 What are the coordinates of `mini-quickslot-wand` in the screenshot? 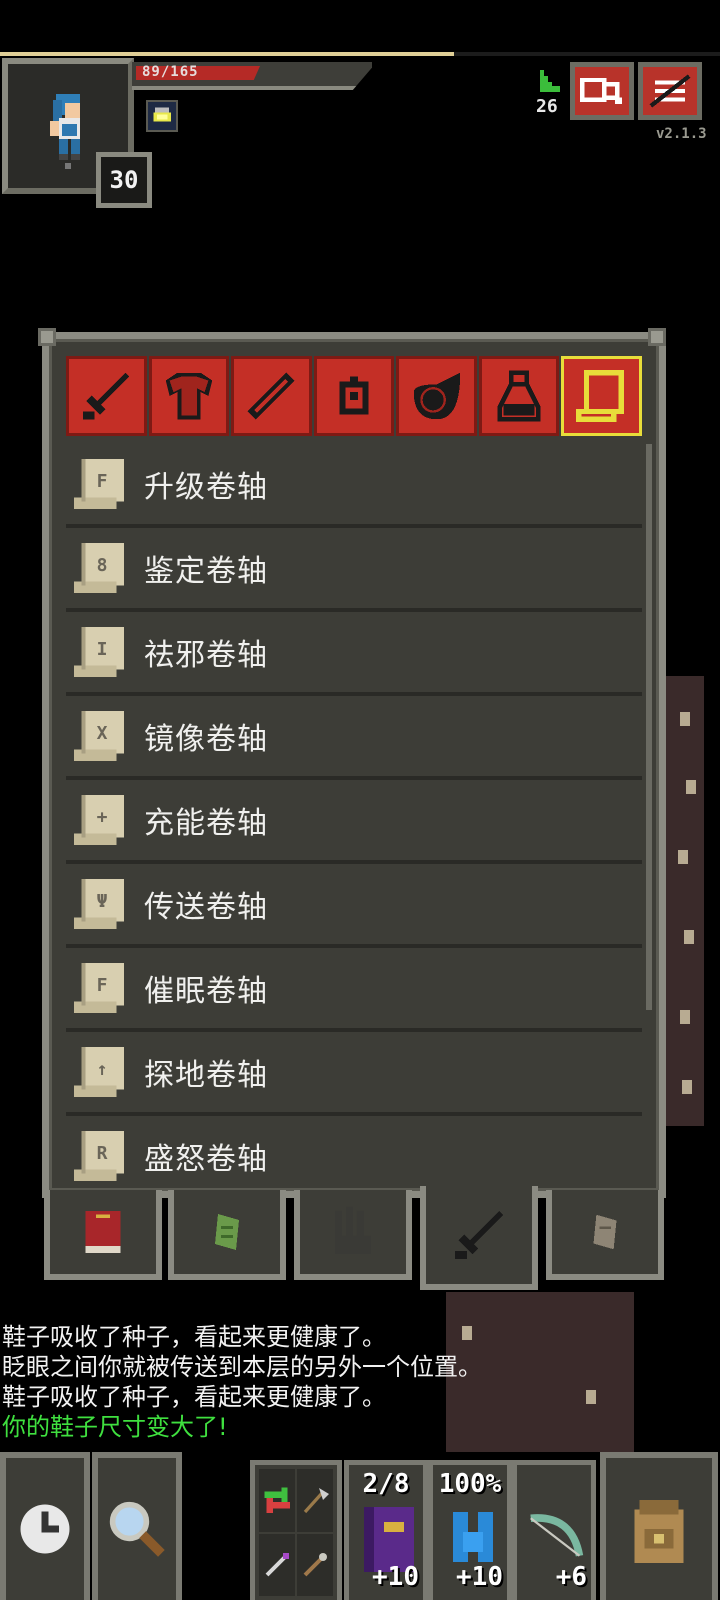 It's located at (277, 1564).